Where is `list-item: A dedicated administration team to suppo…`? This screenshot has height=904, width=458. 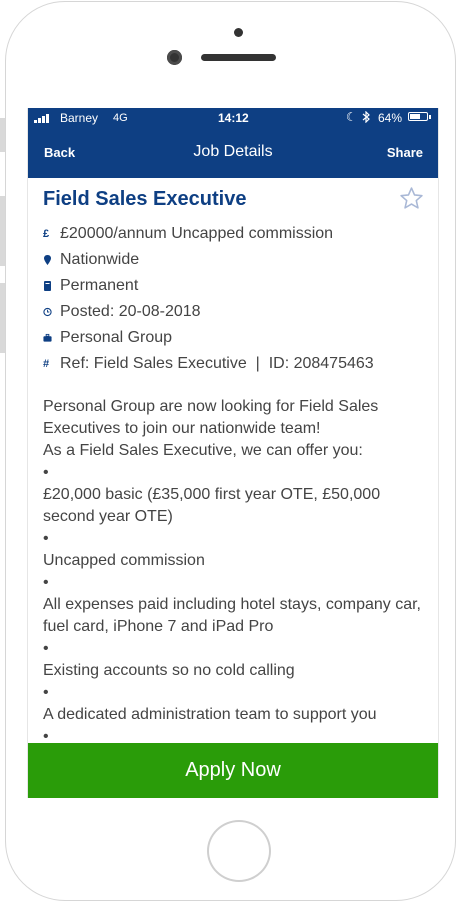 list-item: A dedicated administration team to suppo… is located at coordinates (210, 714).